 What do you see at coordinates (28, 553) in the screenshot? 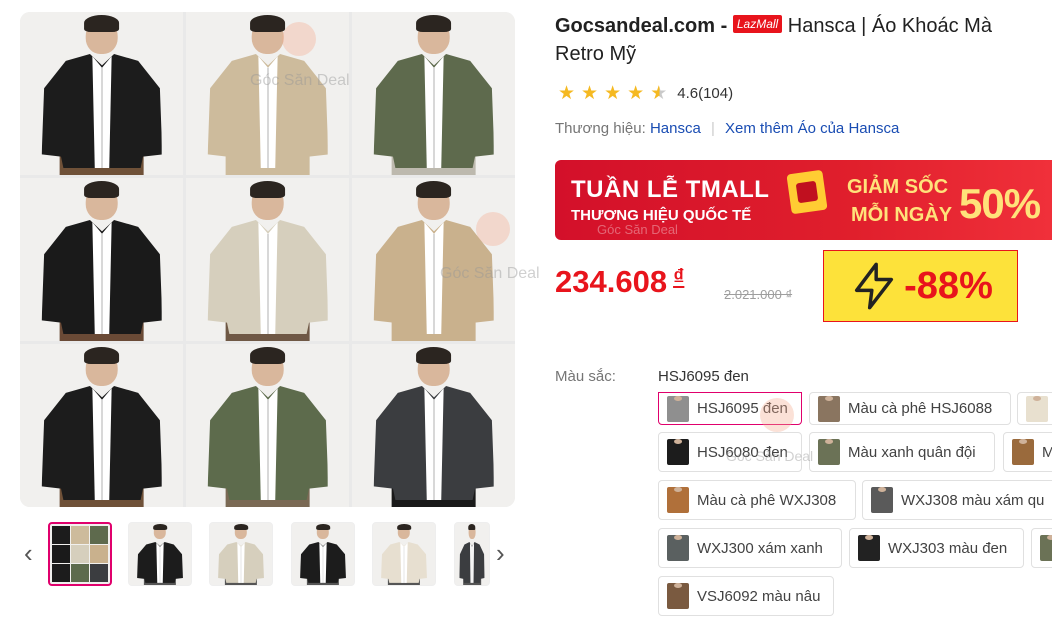
I see `chevron-left-icon: ‹` at bounding box center [28, 553].